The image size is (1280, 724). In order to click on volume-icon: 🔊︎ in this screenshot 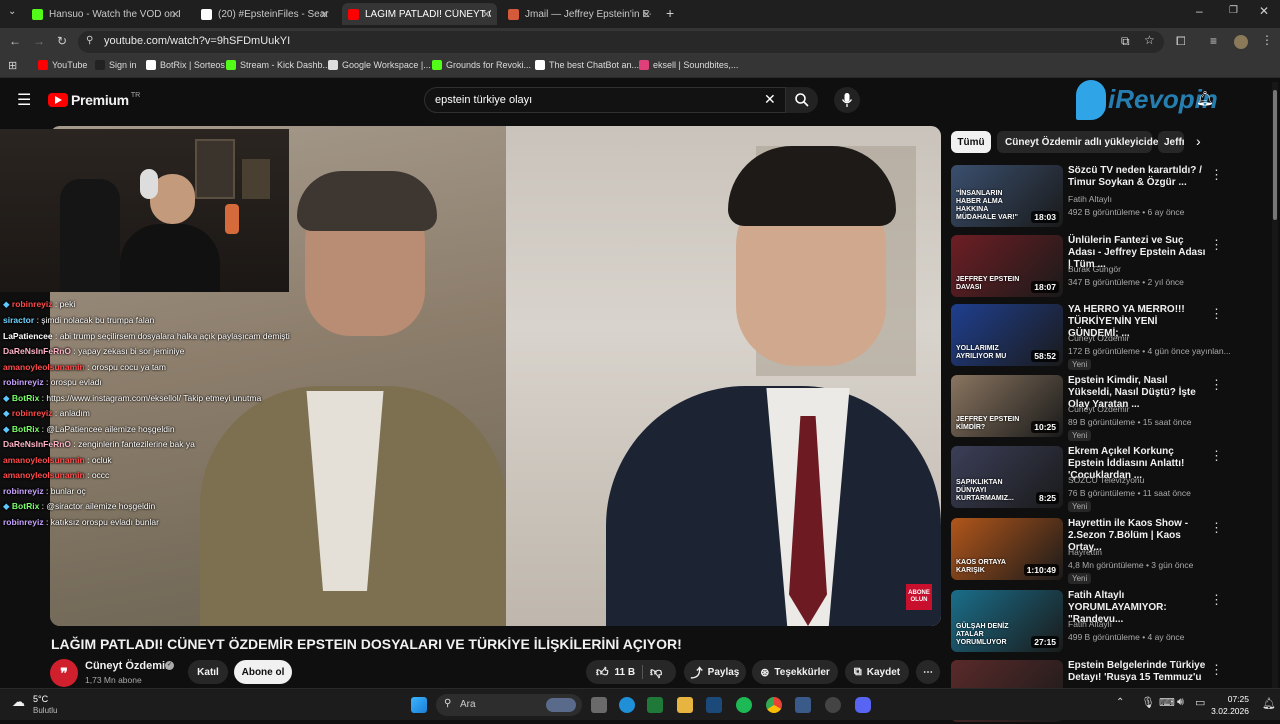, I will do `click(1180, 702)`.